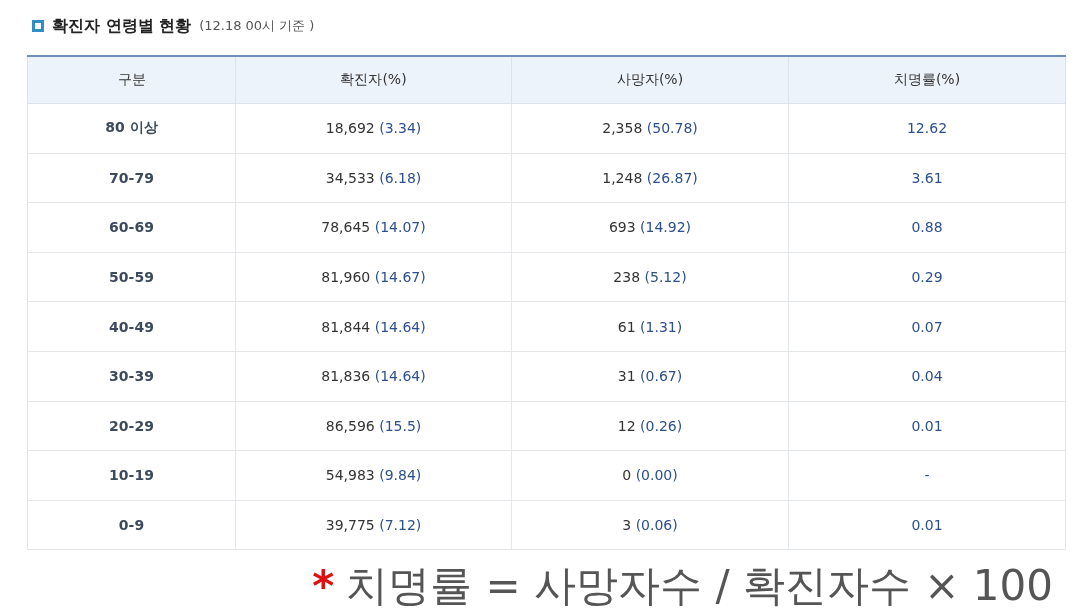 This screenshot has width=1080, height=611. Describe the element at coordinates (650, 525) in the screenshot. I see `table-cell: 3 (0.06)` at that location.